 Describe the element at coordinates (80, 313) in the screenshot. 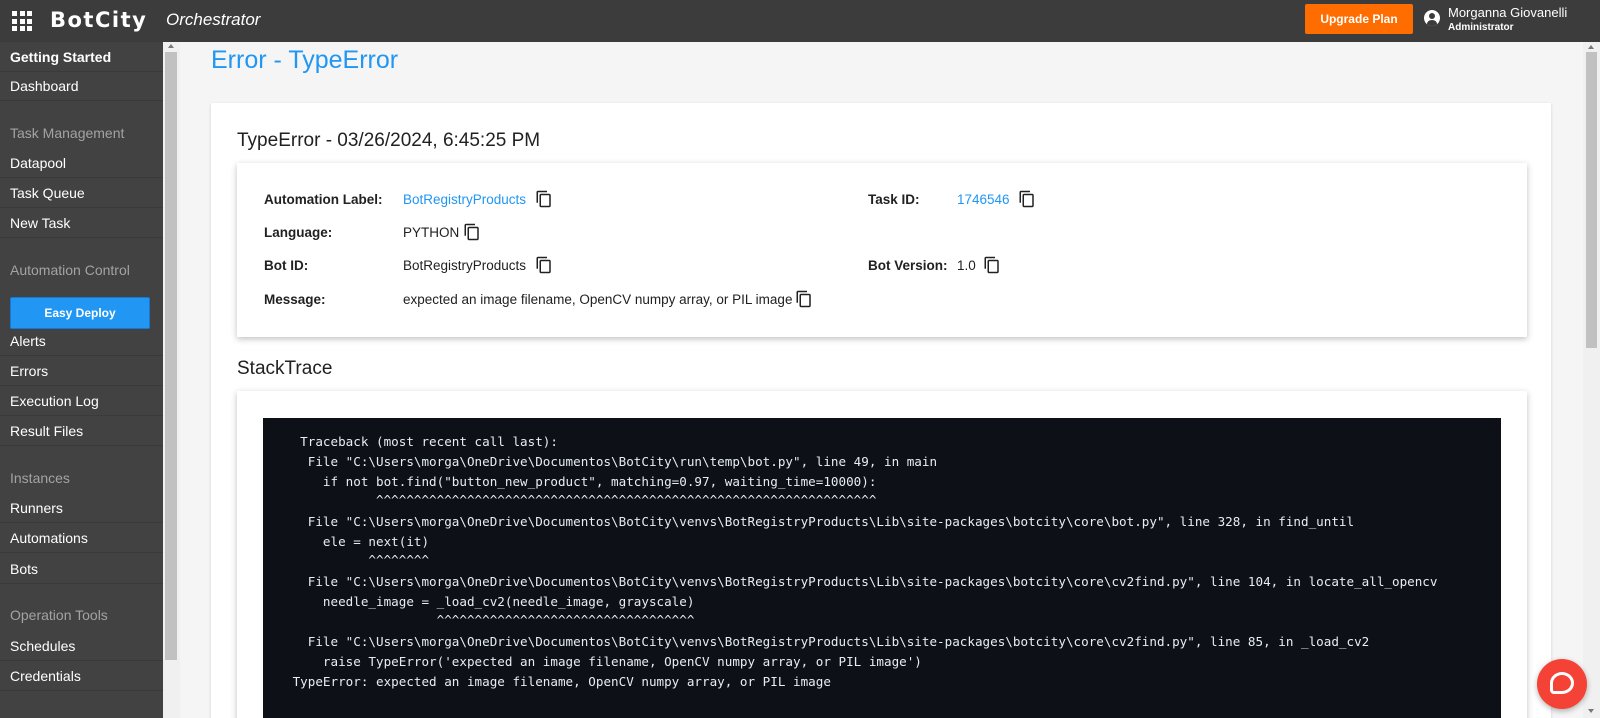

I see `easy-deploy-button: Easy Deploy` at that location.